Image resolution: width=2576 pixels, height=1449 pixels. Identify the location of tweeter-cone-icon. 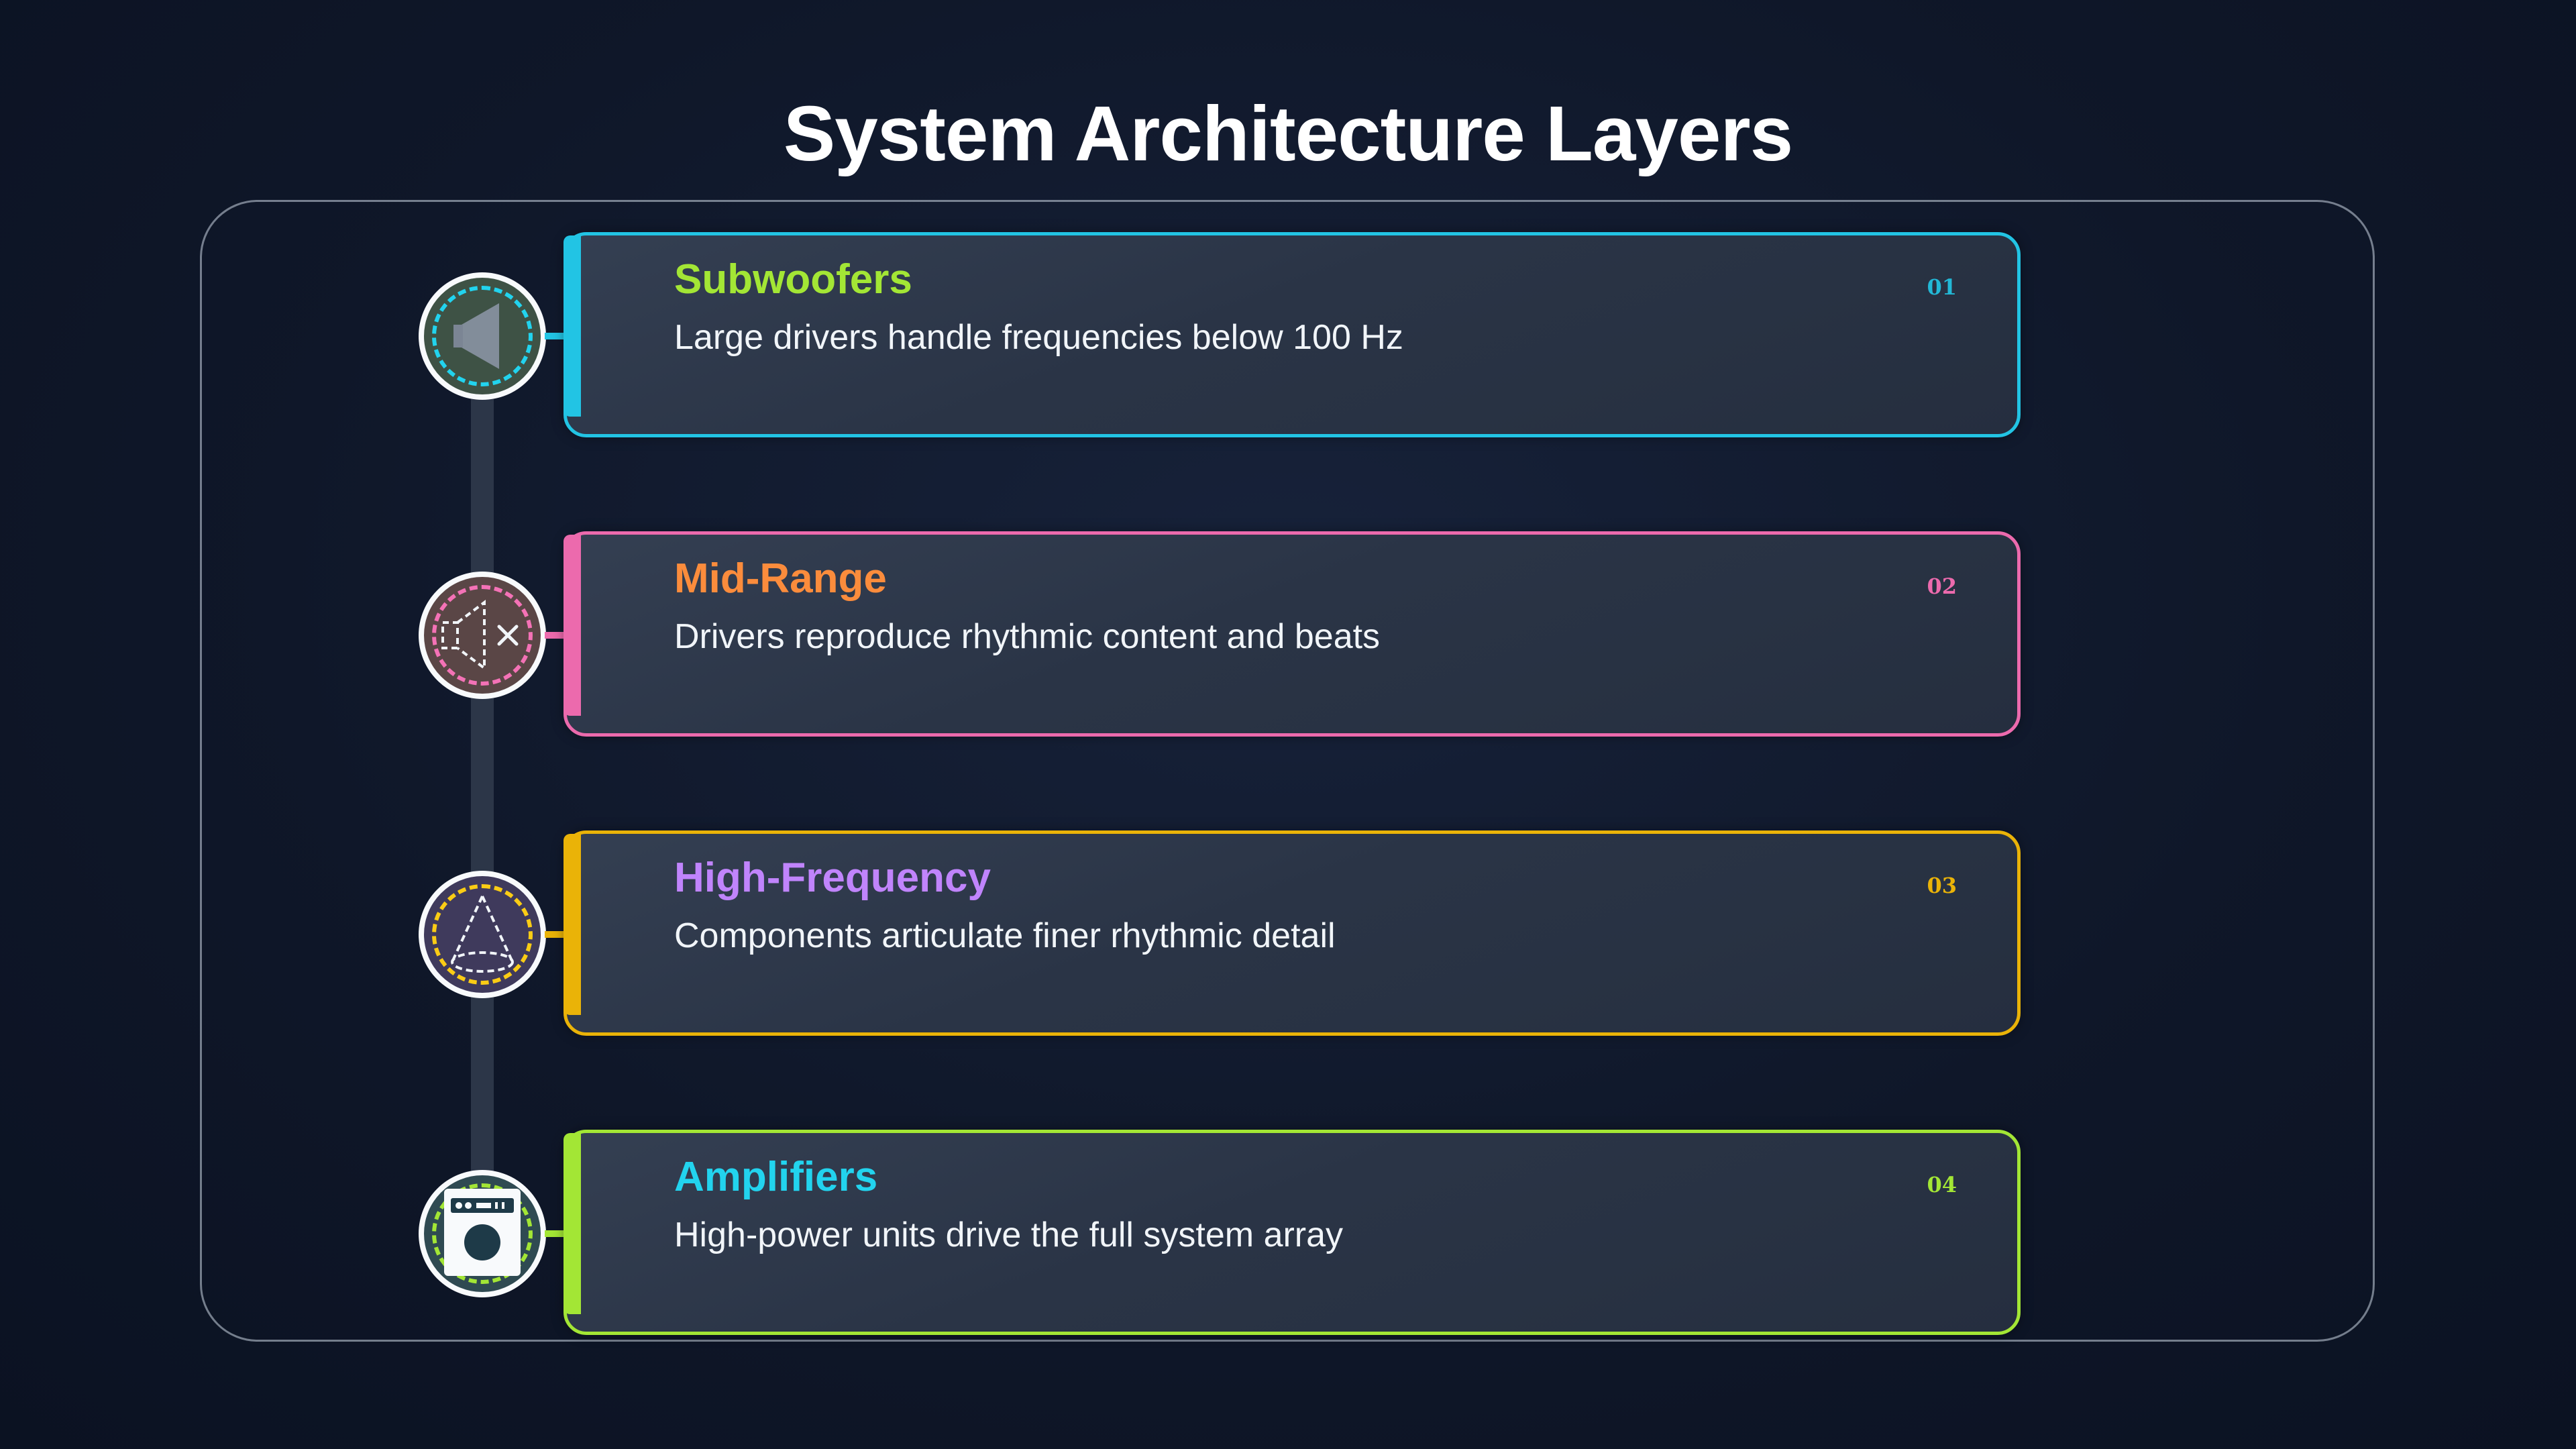
(482, 934).